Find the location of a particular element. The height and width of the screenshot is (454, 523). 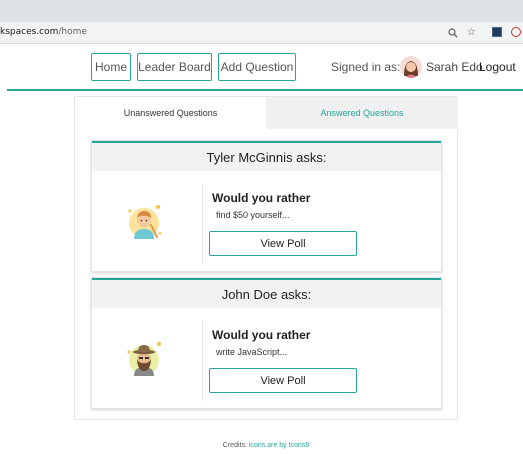

bearded-man-avatar-icon is located at coordinates (145, 359).